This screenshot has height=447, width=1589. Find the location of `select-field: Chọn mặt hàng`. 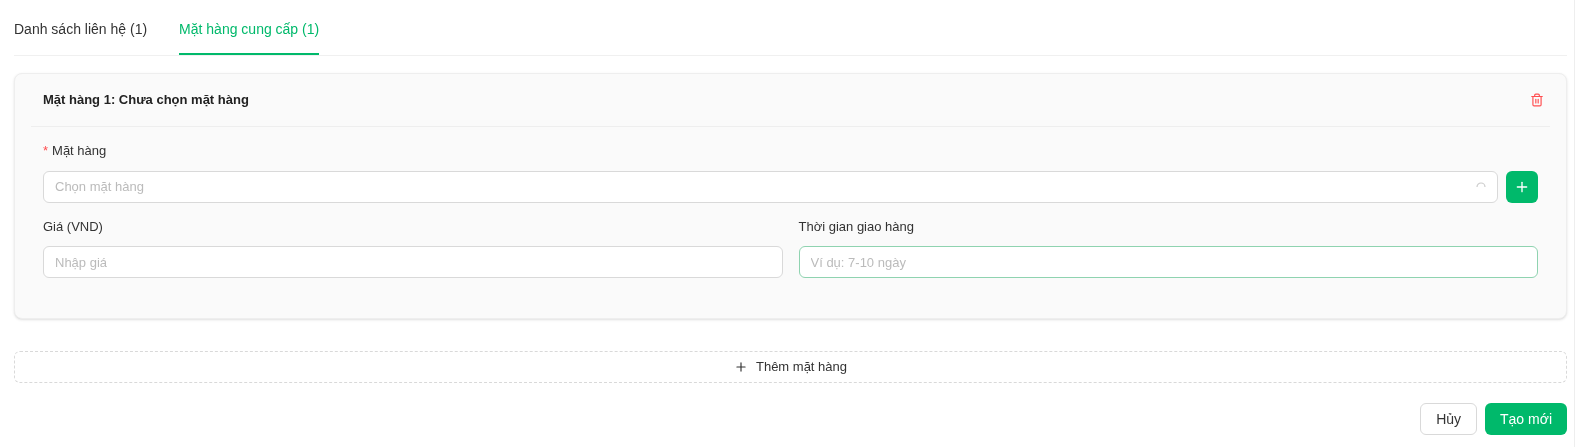

select-field: Chọn mặt hàng is located at coordinates (770, 186).